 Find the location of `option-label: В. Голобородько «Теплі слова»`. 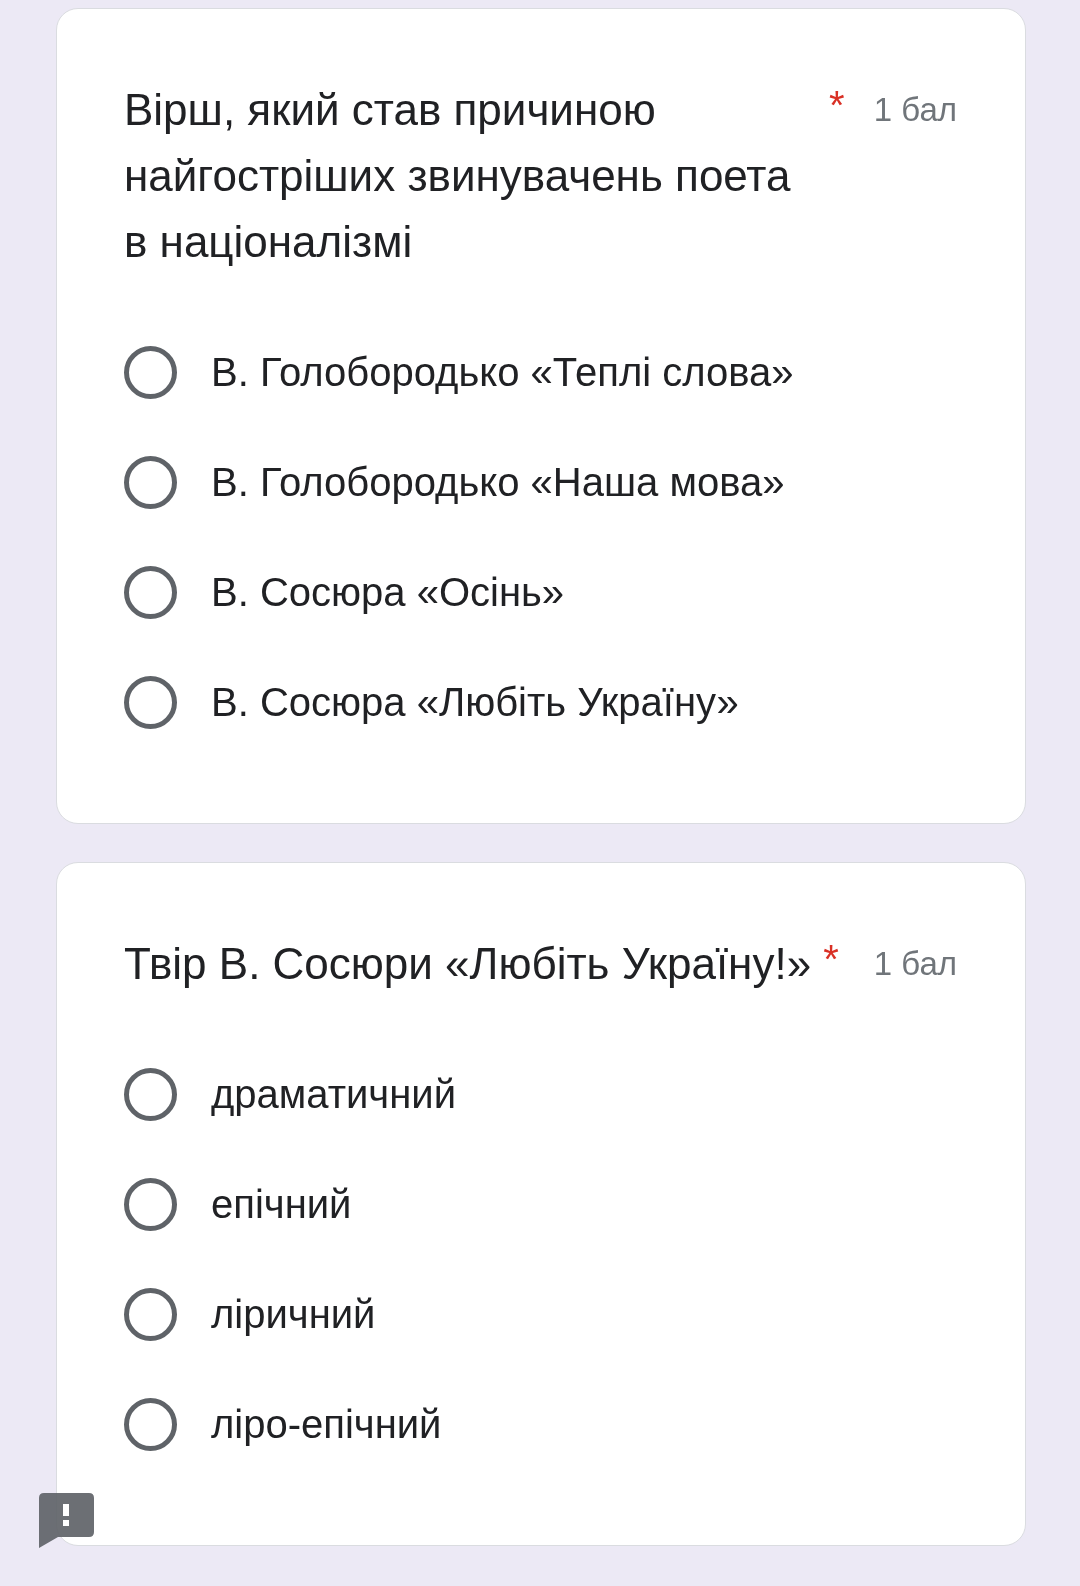

option-label: В. Голобородько «Теплі слова» is located at coordinates (502, 372).